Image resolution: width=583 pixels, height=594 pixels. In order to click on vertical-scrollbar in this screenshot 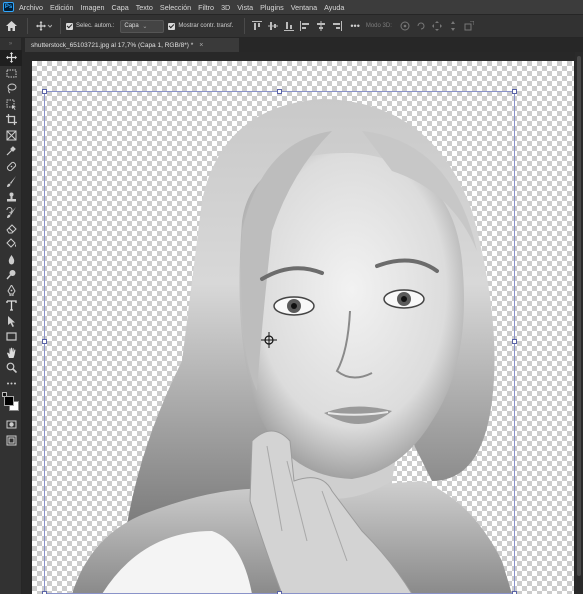, I will do `click(579, 323)`.